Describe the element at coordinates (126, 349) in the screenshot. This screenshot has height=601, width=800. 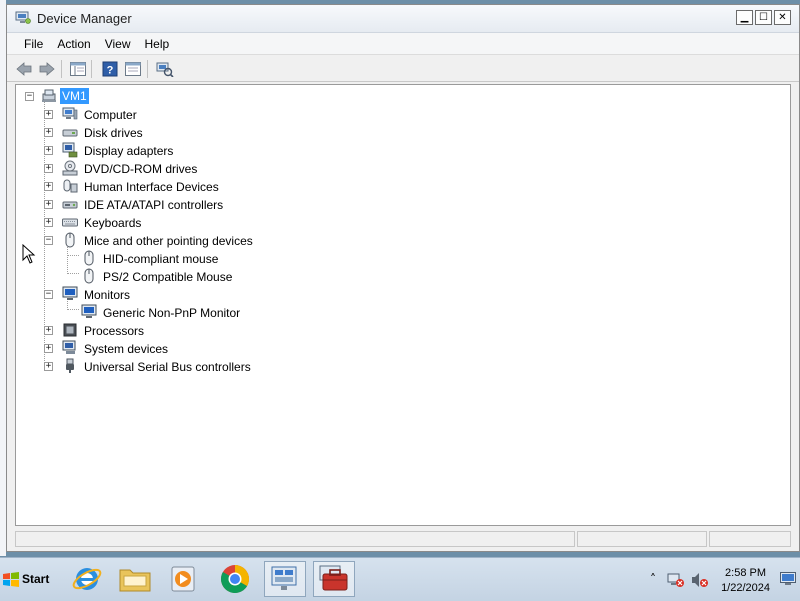
I see `category-system-devices: System devices` at that location.